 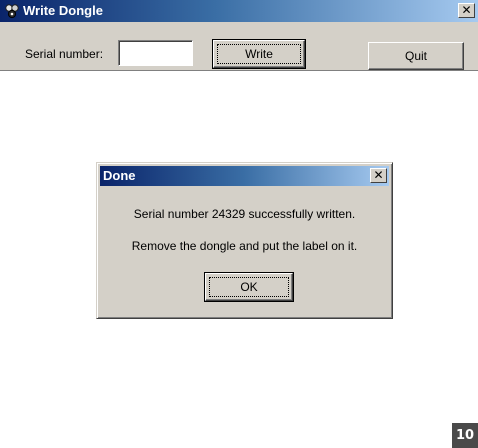 What do you see at coordinates (244, 176) in the screenshot?
I see `dialog-titlebar: Done ✕` at bounding box center [244, 176].